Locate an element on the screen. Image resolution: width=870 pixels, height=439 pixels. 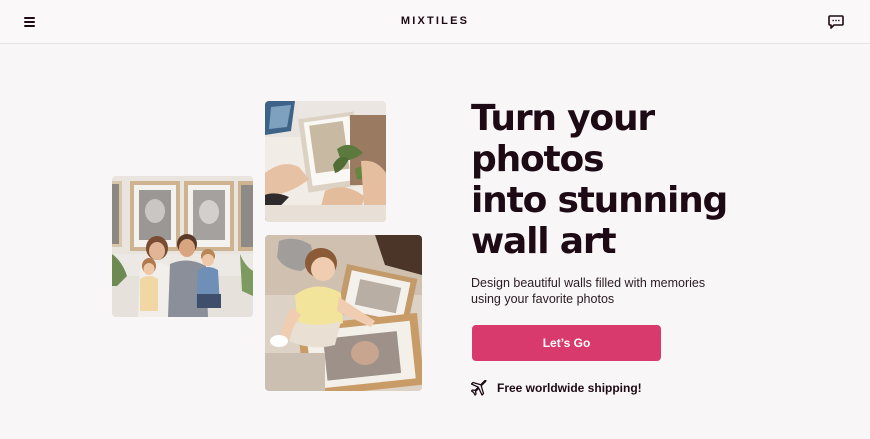
headline-line: Turn your is located at coordinates (563, 118).